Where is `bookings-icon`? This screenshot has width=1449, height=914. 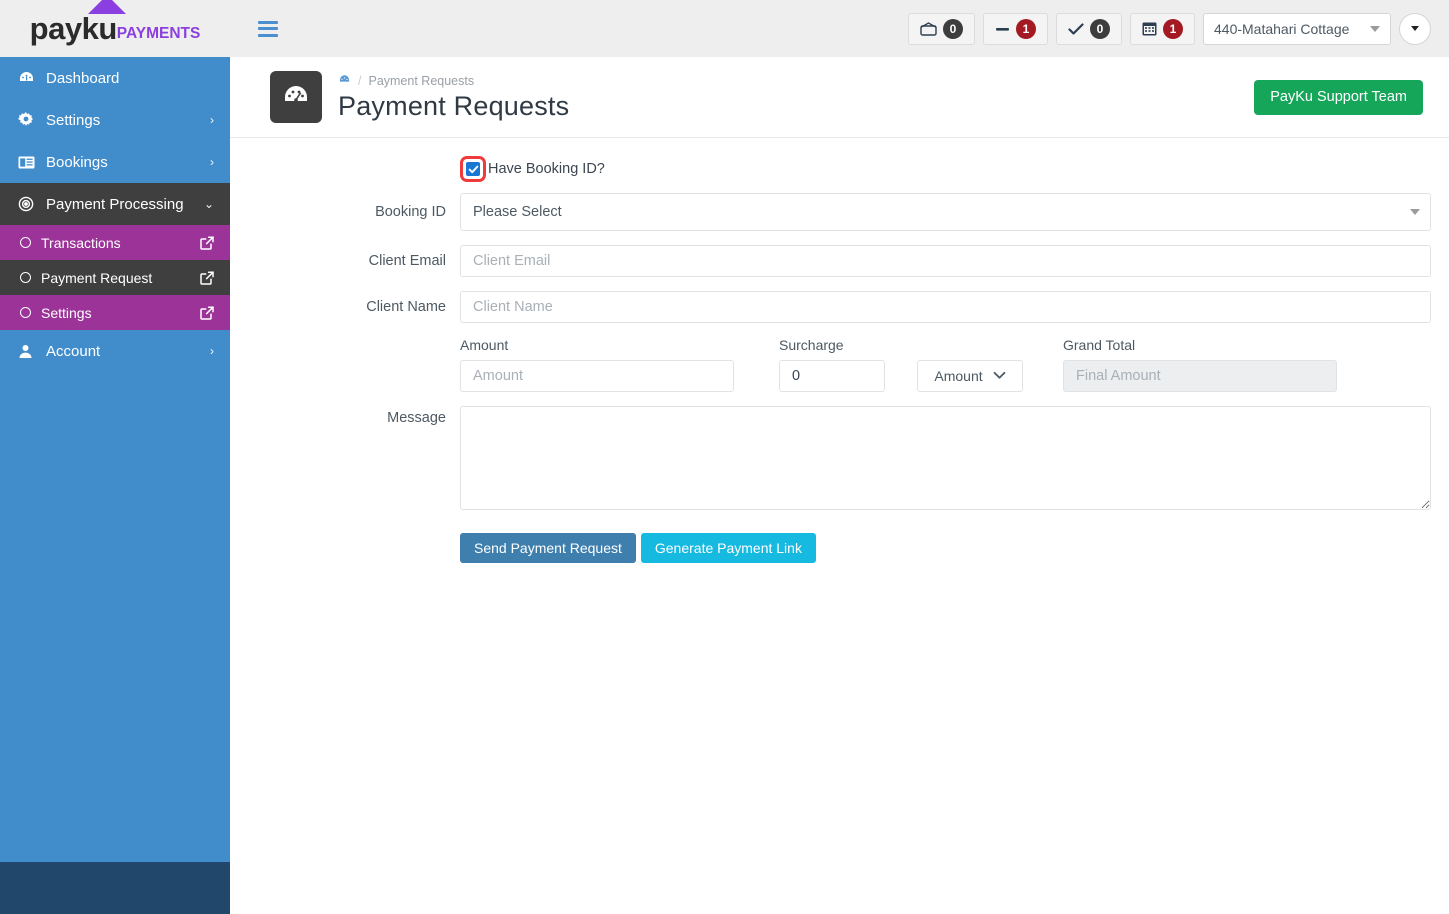
bookings-icon is located at coordinates (29, 162).